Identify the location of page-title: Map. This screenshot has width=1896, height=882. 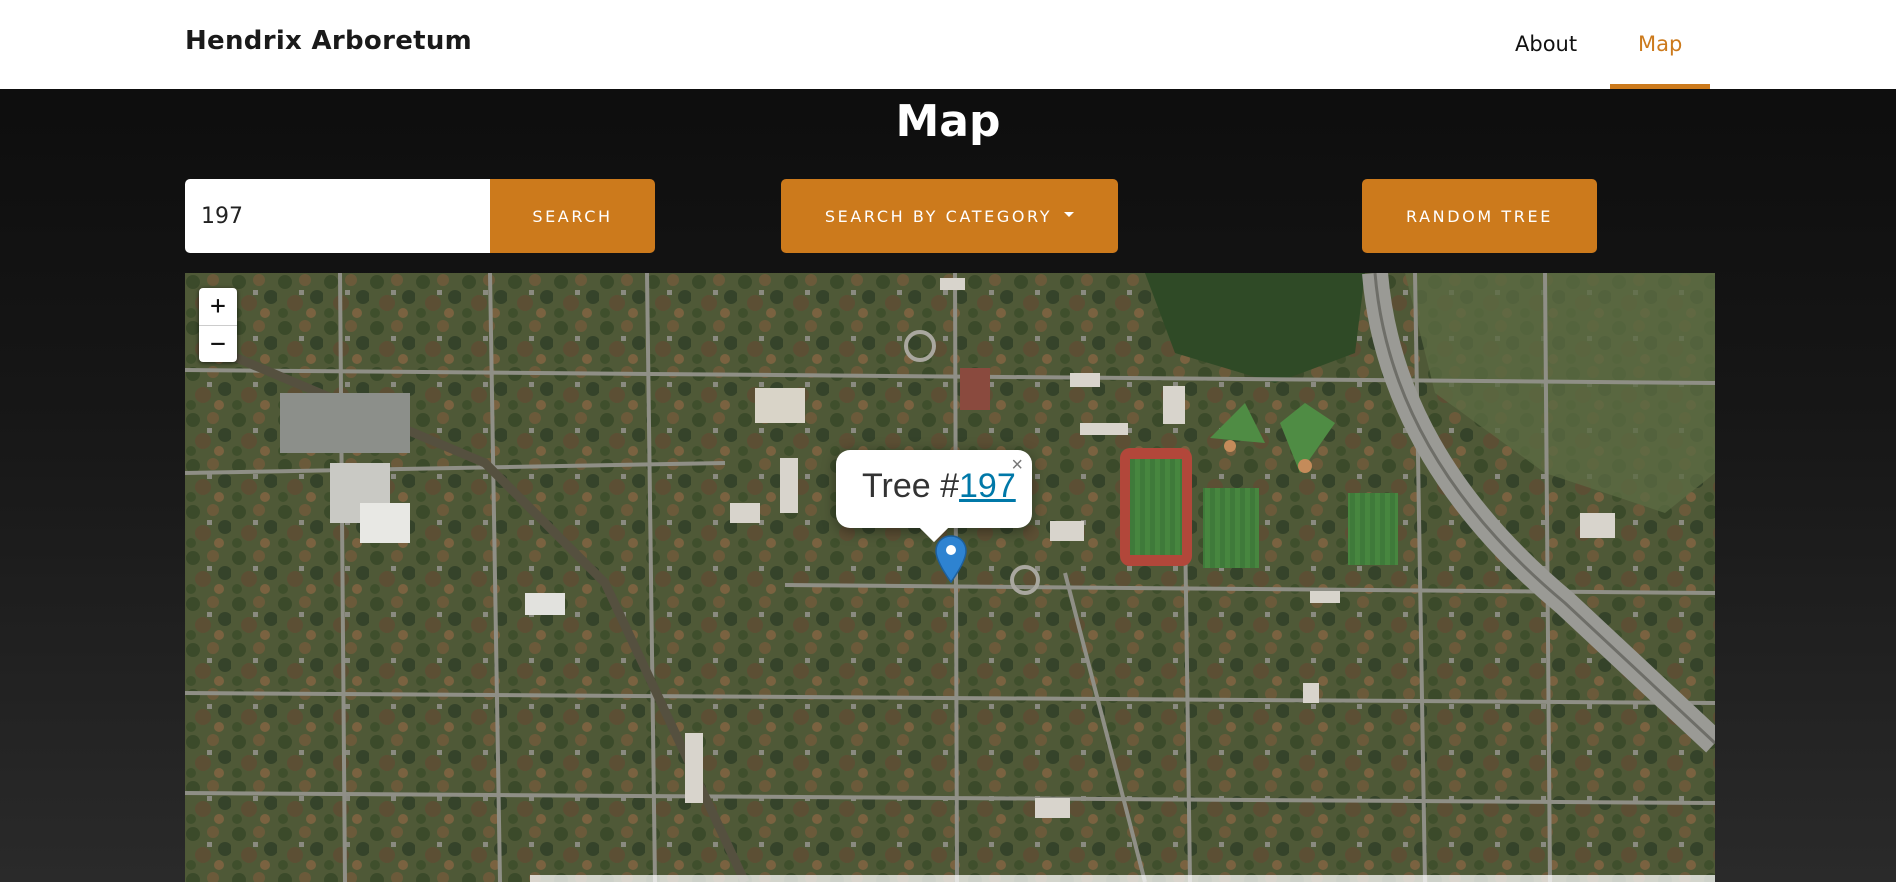
(948, 121).